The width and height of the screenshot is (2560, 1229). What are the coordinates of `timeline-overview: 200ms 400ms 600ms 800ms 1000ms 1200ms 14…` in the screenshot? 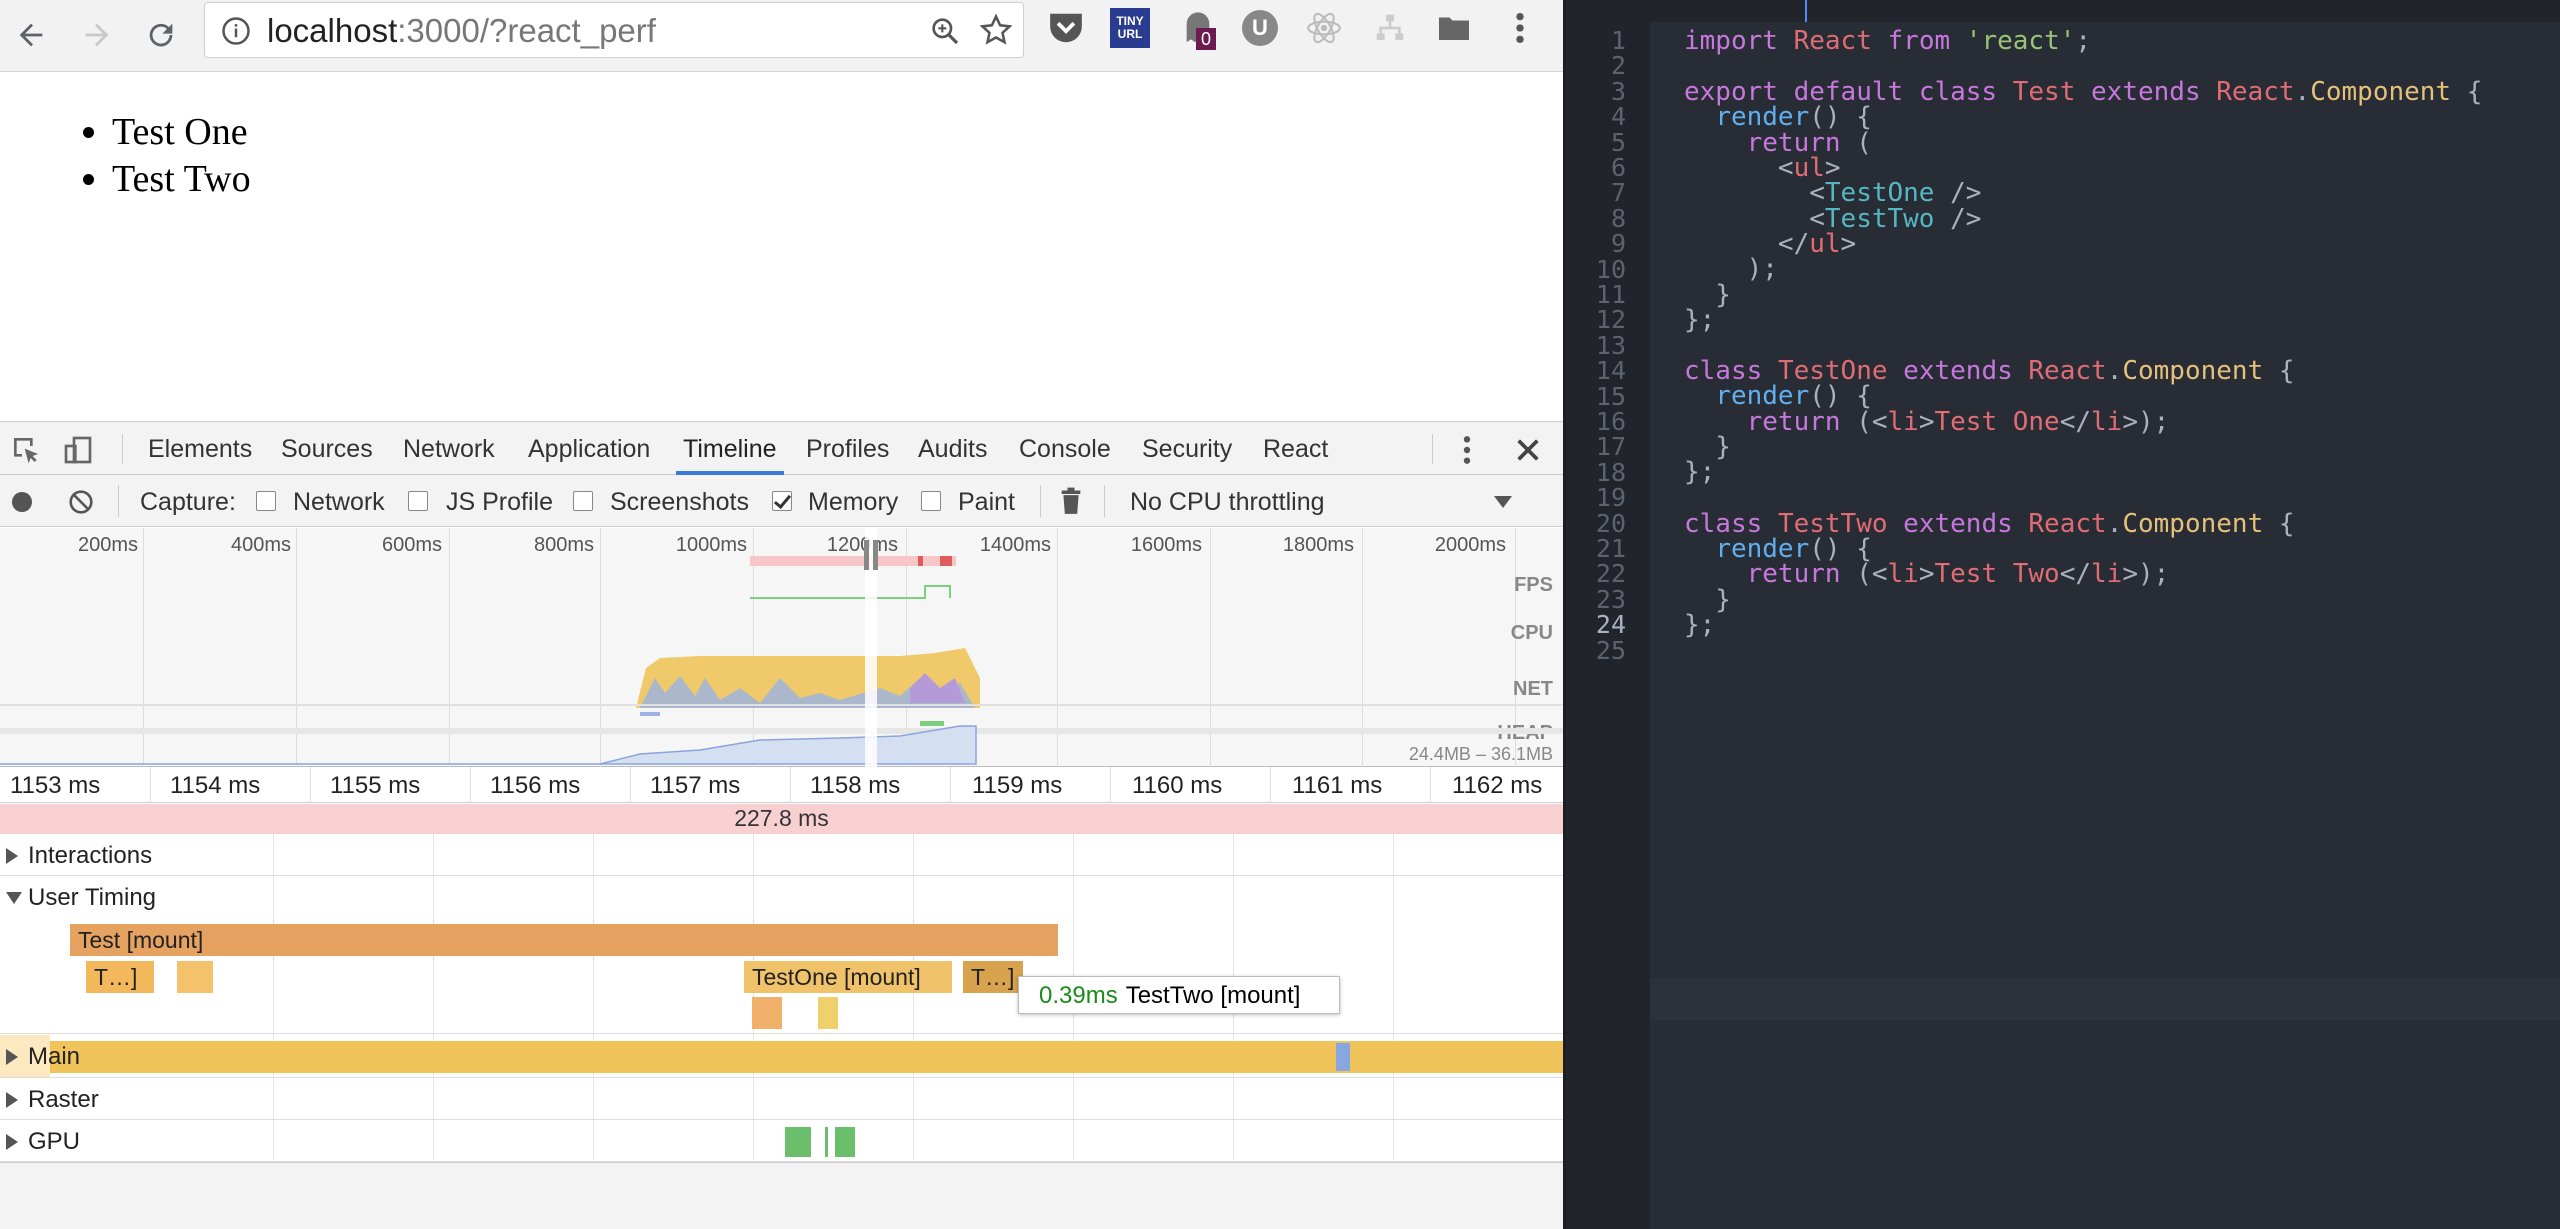 It's located at (781, 647).